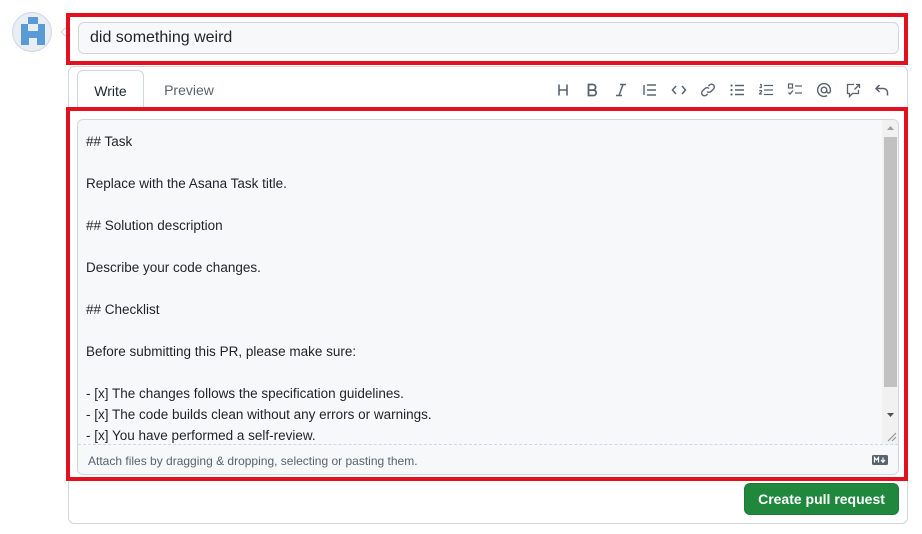 The image size is (922, 534). Describe the element at coordinates (794, 90) in the screenshot. I see `task-list-icon` at that location.